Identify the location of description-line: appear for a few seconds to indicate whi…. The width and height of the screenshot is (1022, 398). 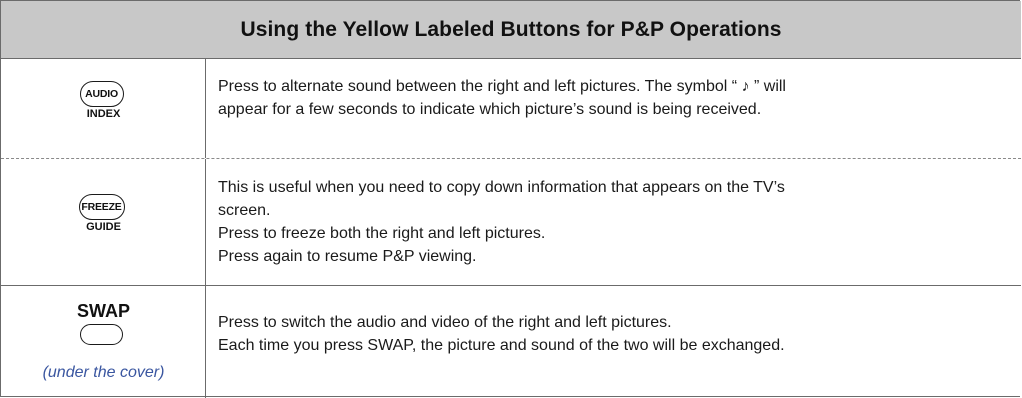
(490, 109).